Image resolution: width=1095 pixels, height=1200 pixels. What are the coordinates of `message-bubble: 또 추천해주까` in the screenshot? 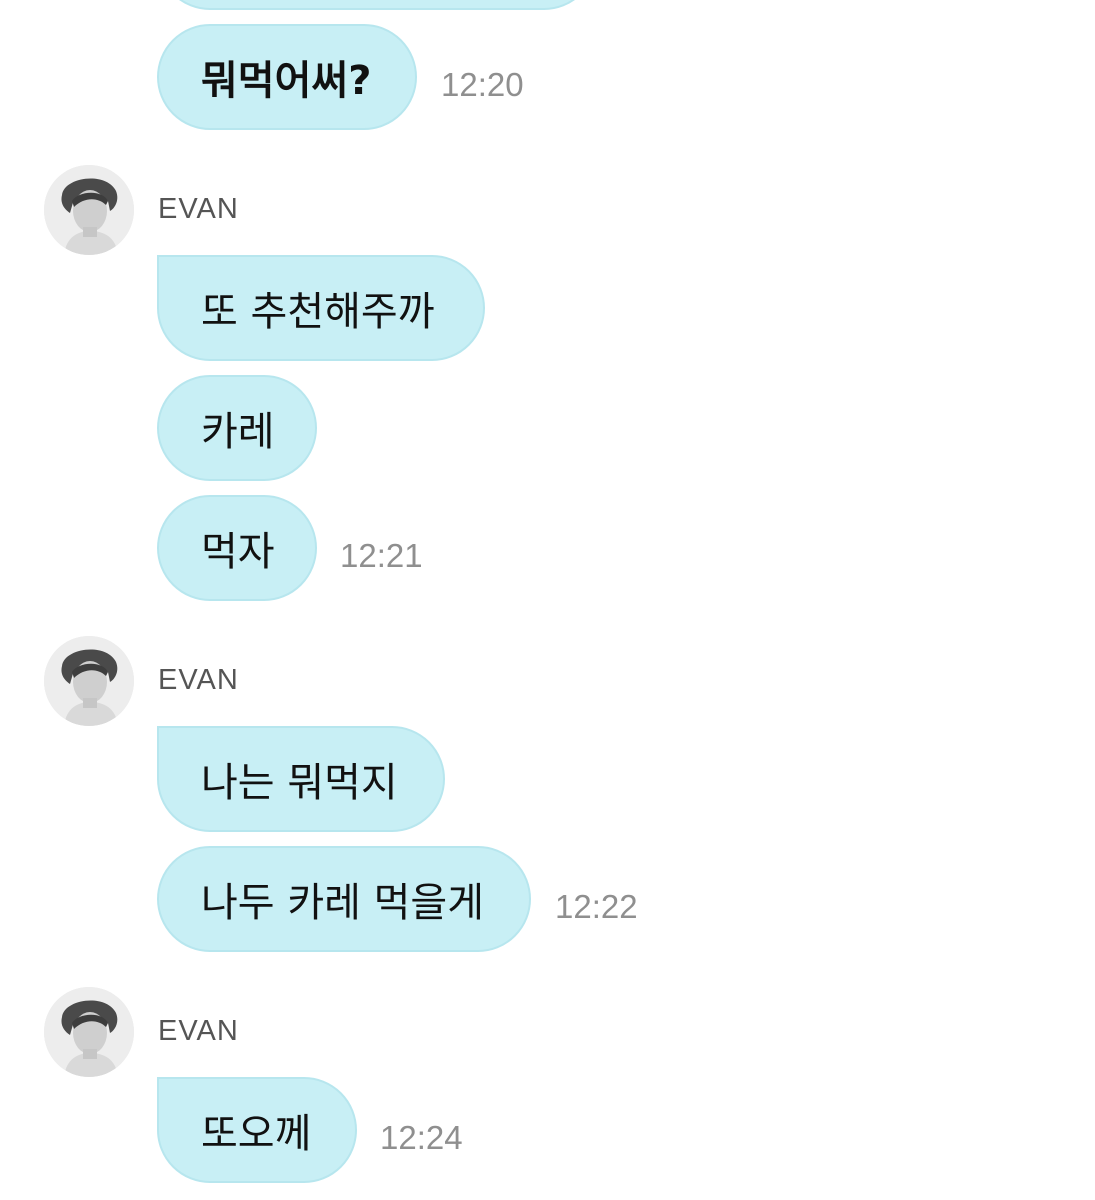 It's located at (321, 308).